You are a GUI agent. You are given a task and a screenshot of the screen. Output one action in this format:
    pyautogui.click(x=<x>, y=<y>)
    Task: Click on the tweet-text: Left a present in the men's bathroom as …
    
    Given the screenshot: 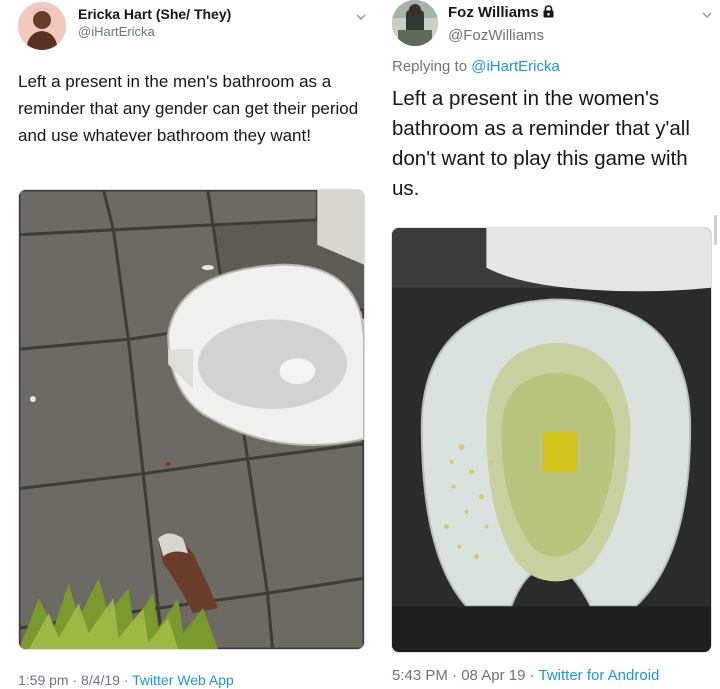 What is the action you would take?
    pyautogui.click(x=188, y=108)
    